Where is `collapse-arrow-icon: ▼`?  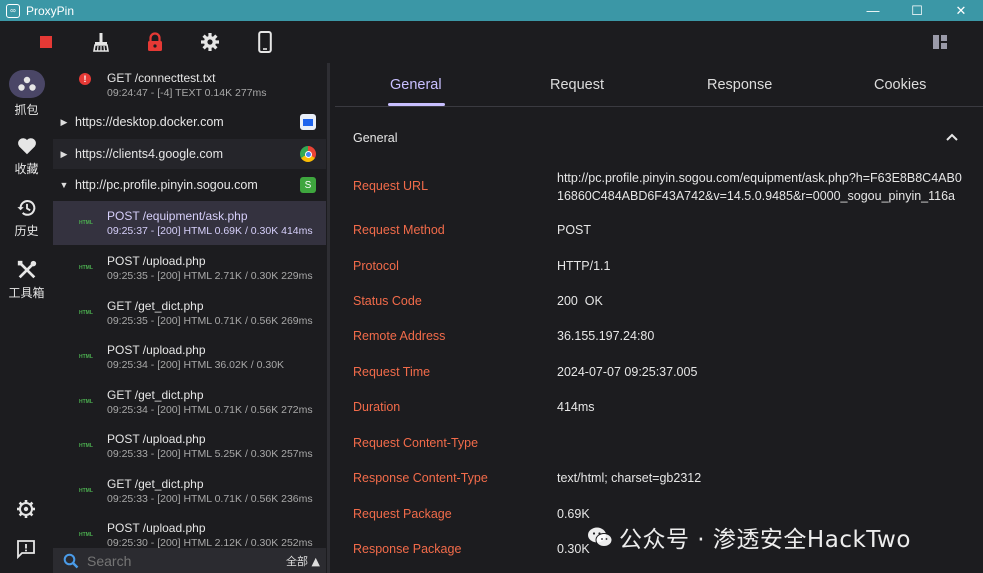
collapse-arrow-icon: ▼ is located at coordinates (64, 185).